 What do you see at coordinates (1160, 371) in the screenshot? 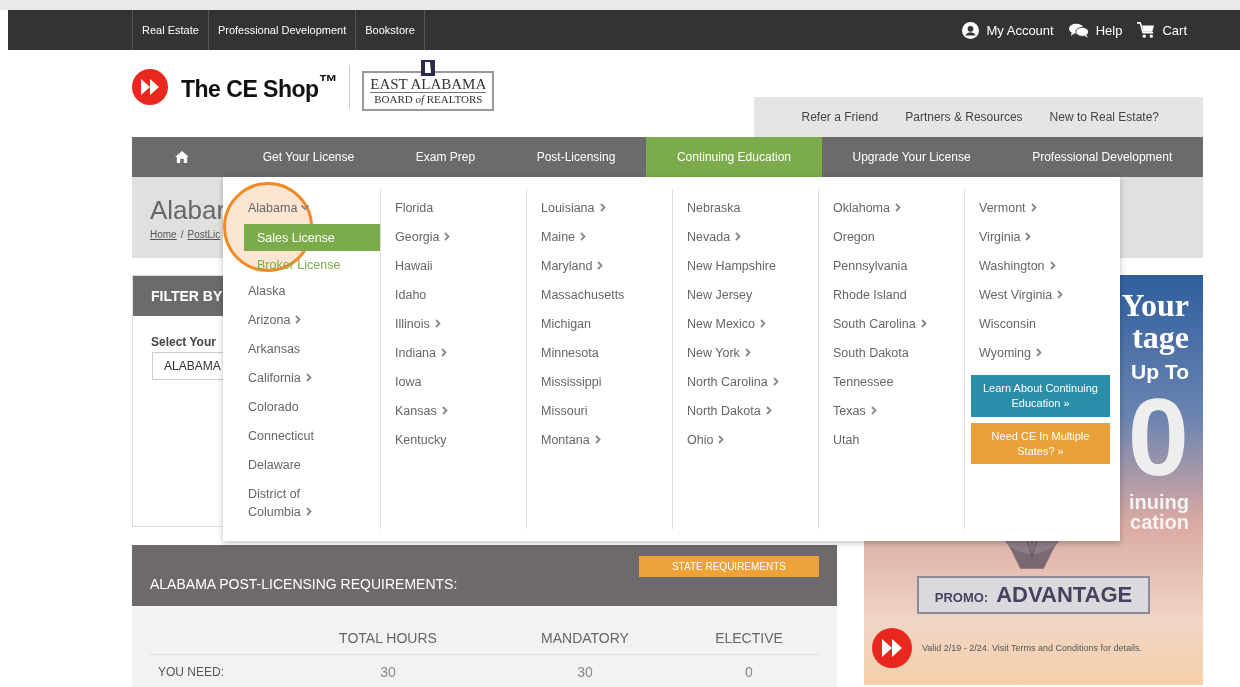
I see `promo-headline: Up To` at bounding box center [1160, 371].